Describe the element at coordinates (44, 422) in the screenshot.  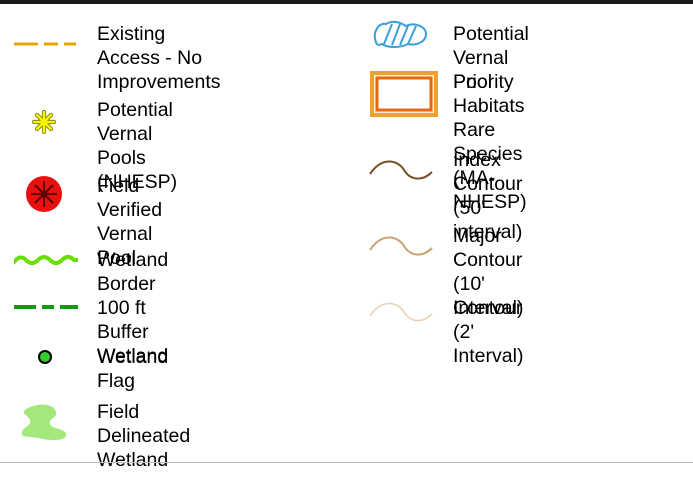
I see `light-green-blob-icon` at that location.